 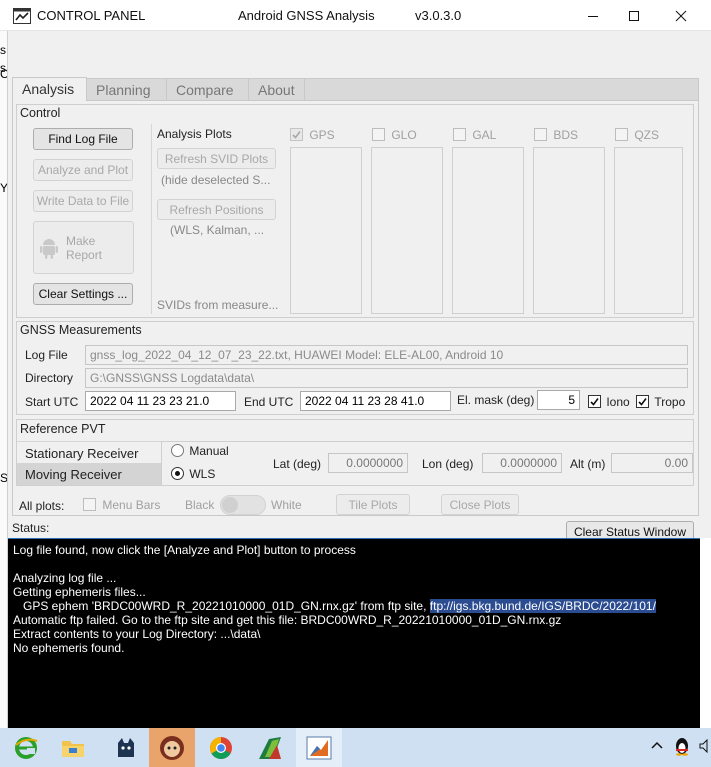 I want to click on status-label: Status:, so click(x=31, y=528).